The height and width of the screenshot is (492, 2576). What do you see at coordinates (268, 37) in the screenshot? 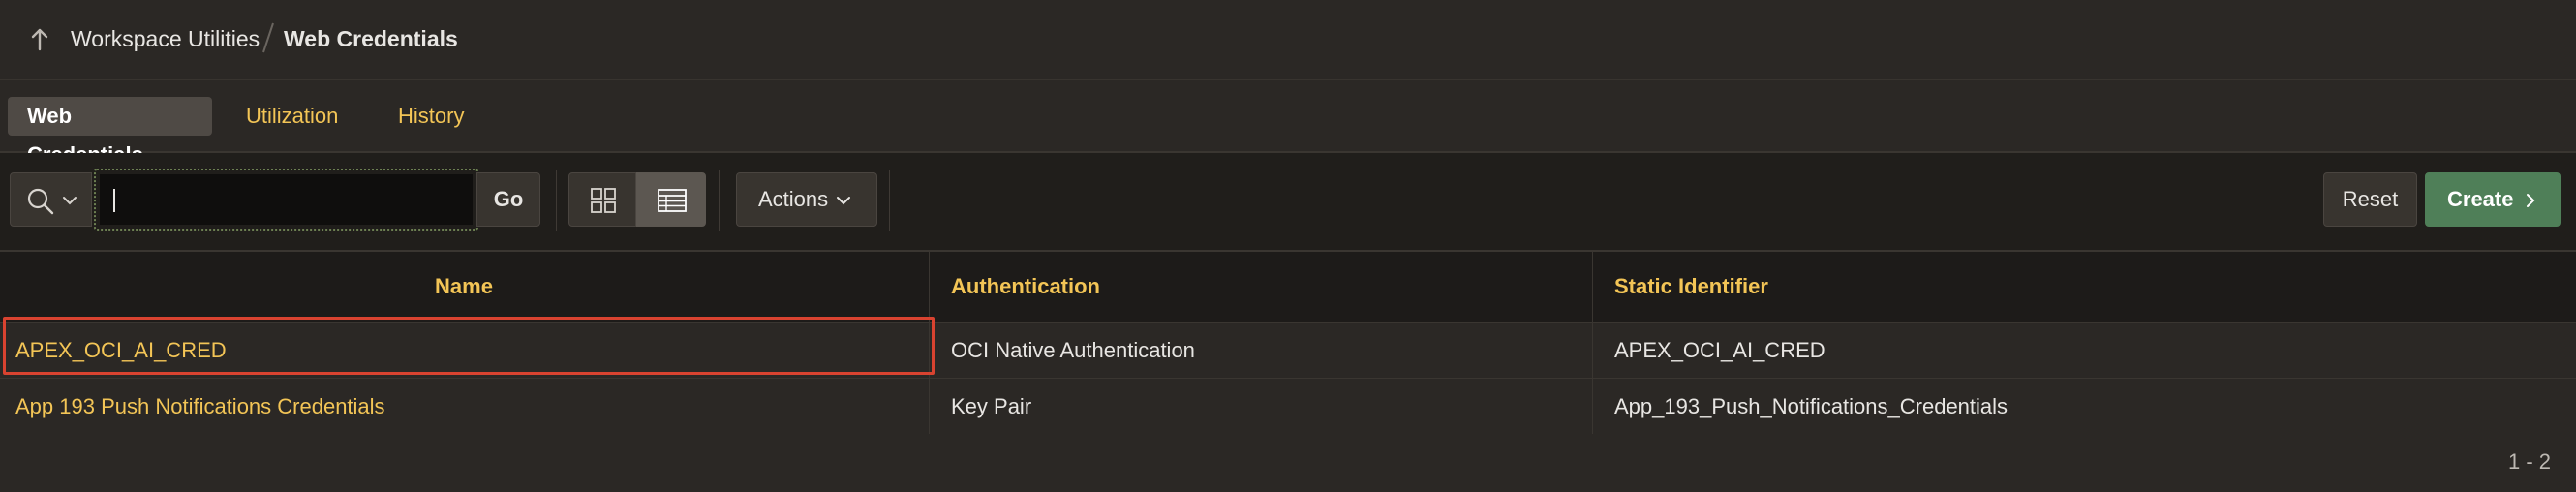
I see `breadcrumb-separator` at bounding box center [268, 37].